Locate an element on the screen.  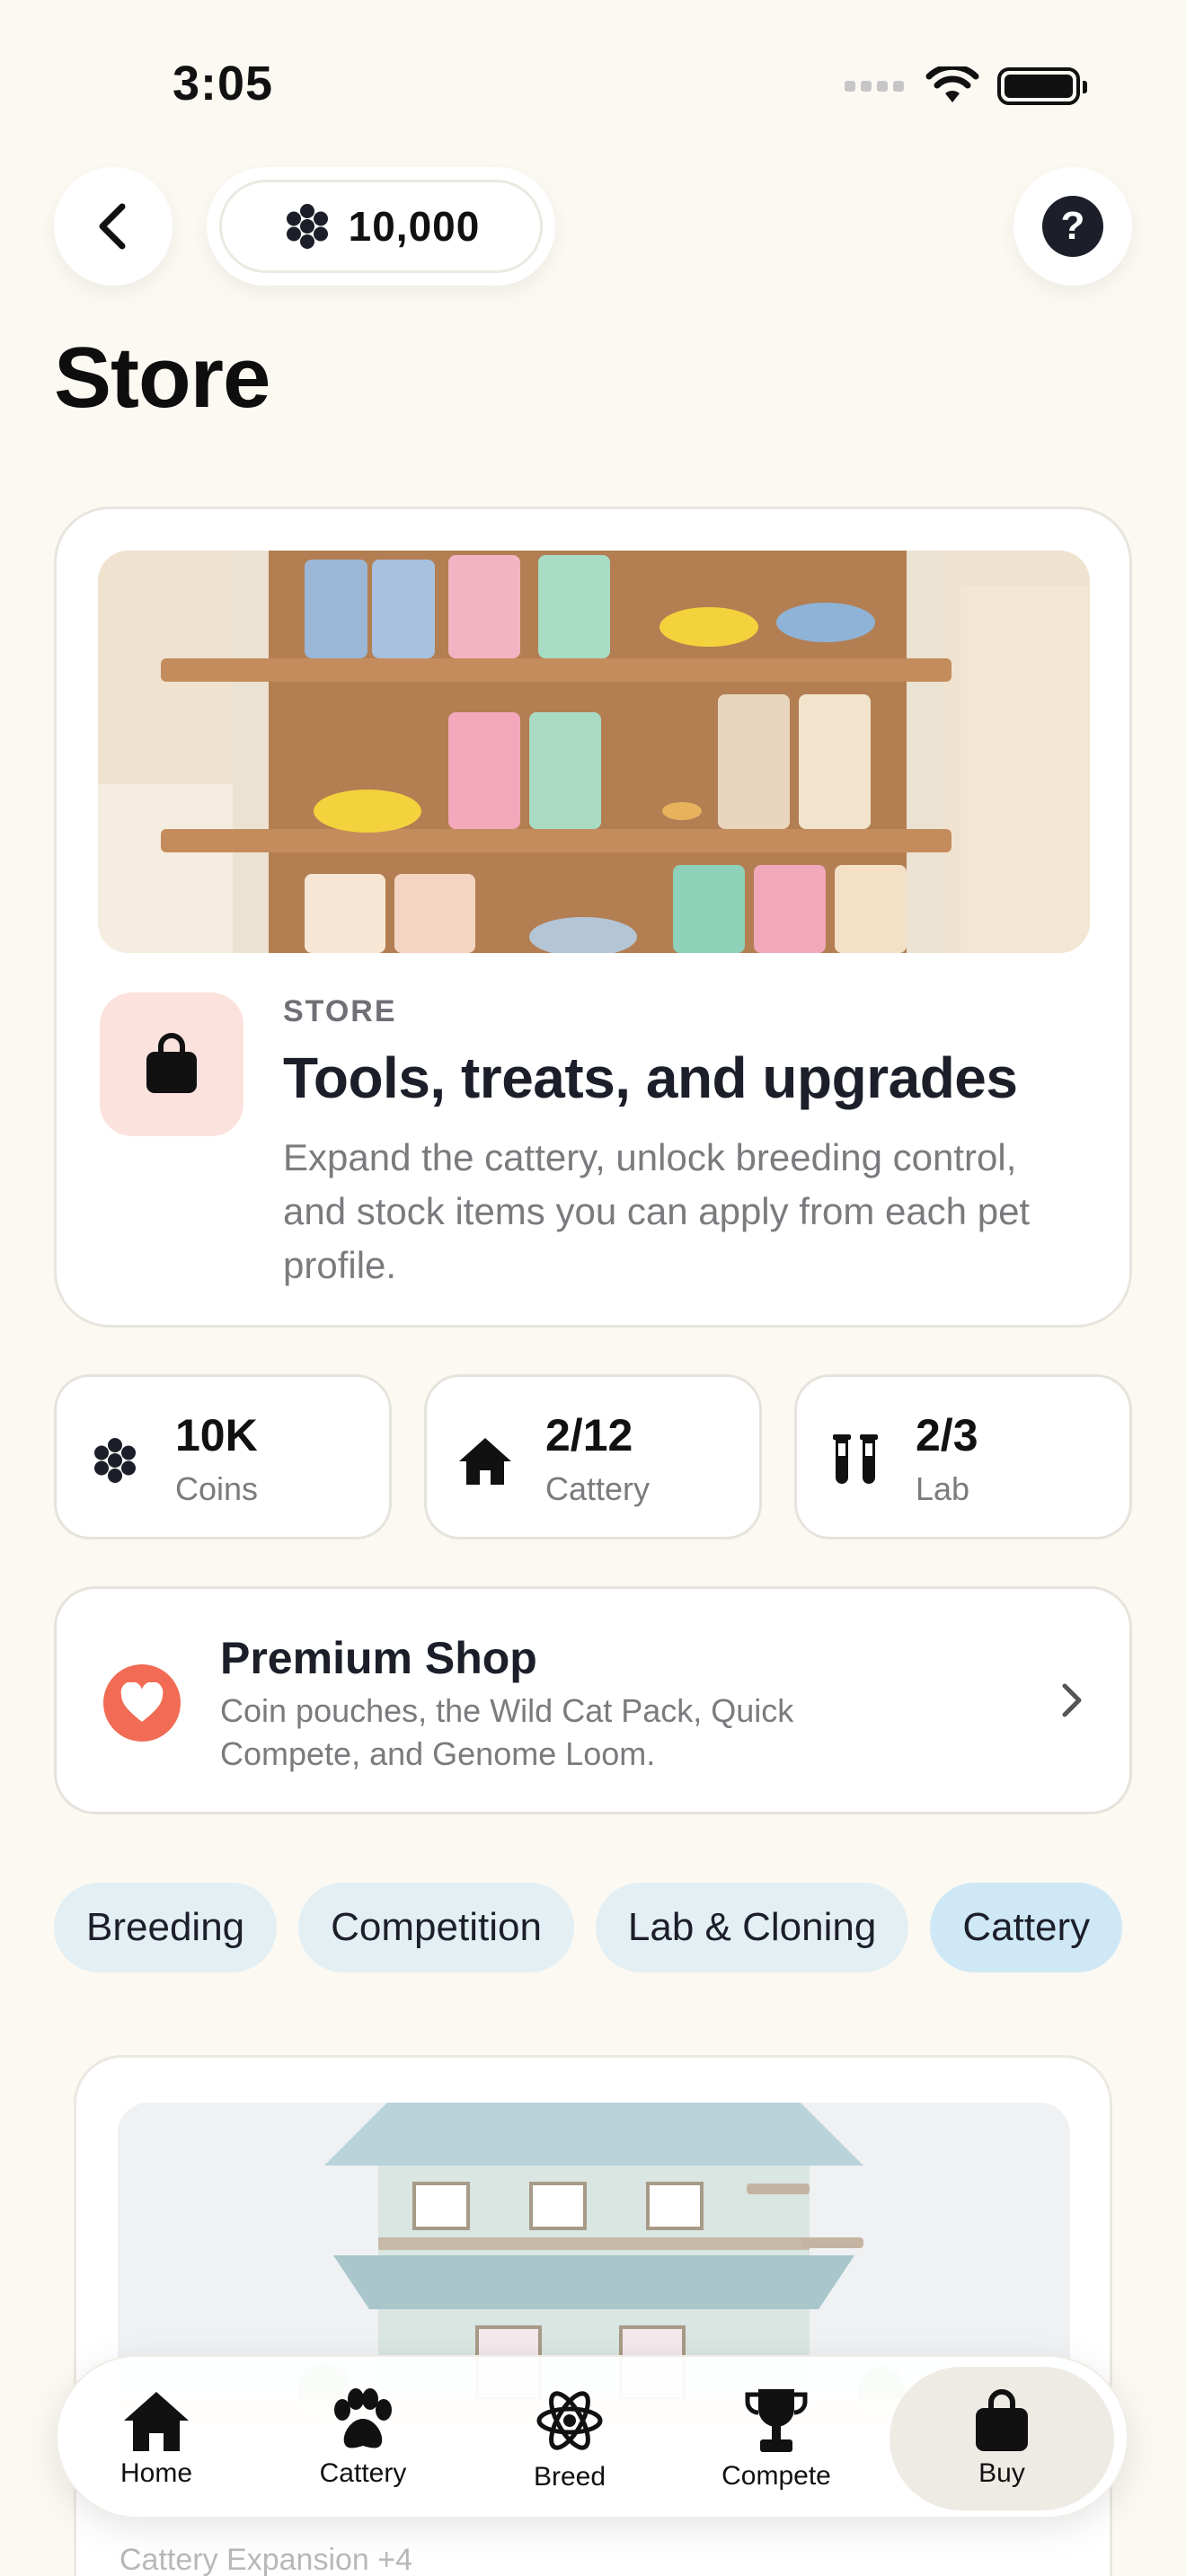
coin-balance-pill: 10,000 is located at coordinates (381, 226).